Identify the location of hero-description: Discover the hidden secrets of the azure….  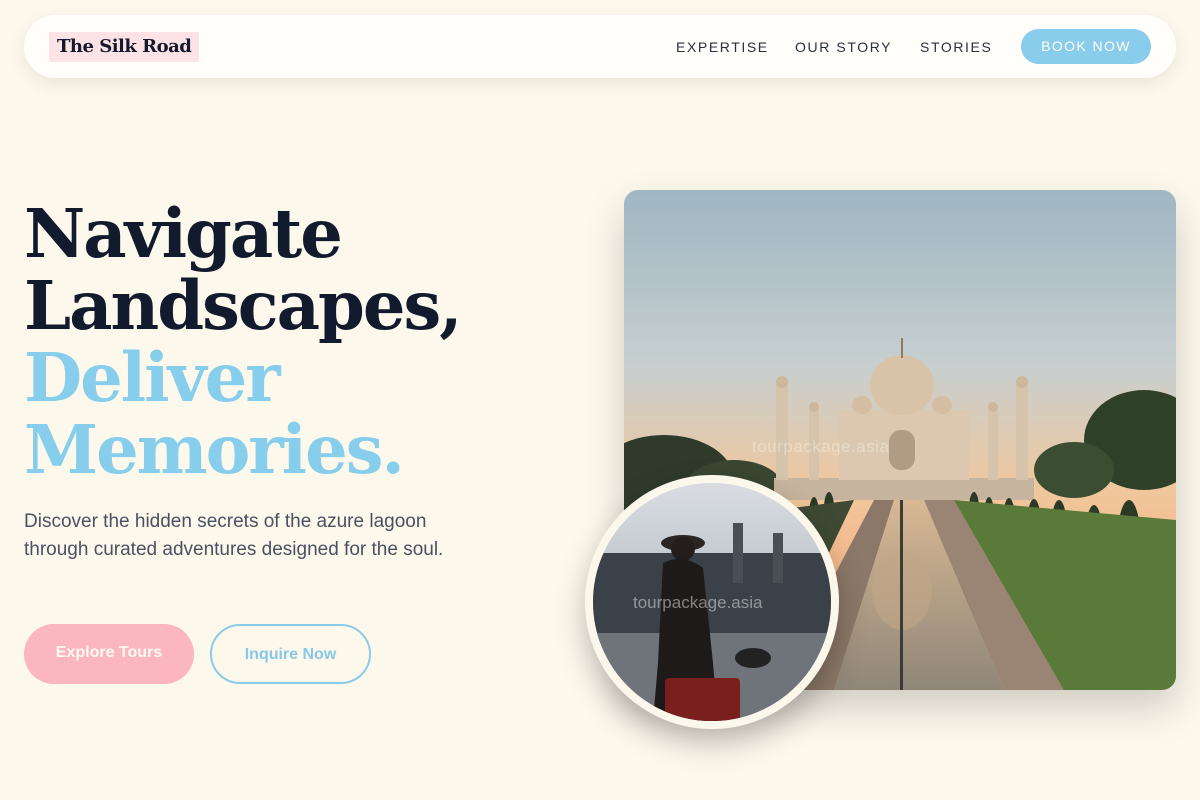
(234, 535).